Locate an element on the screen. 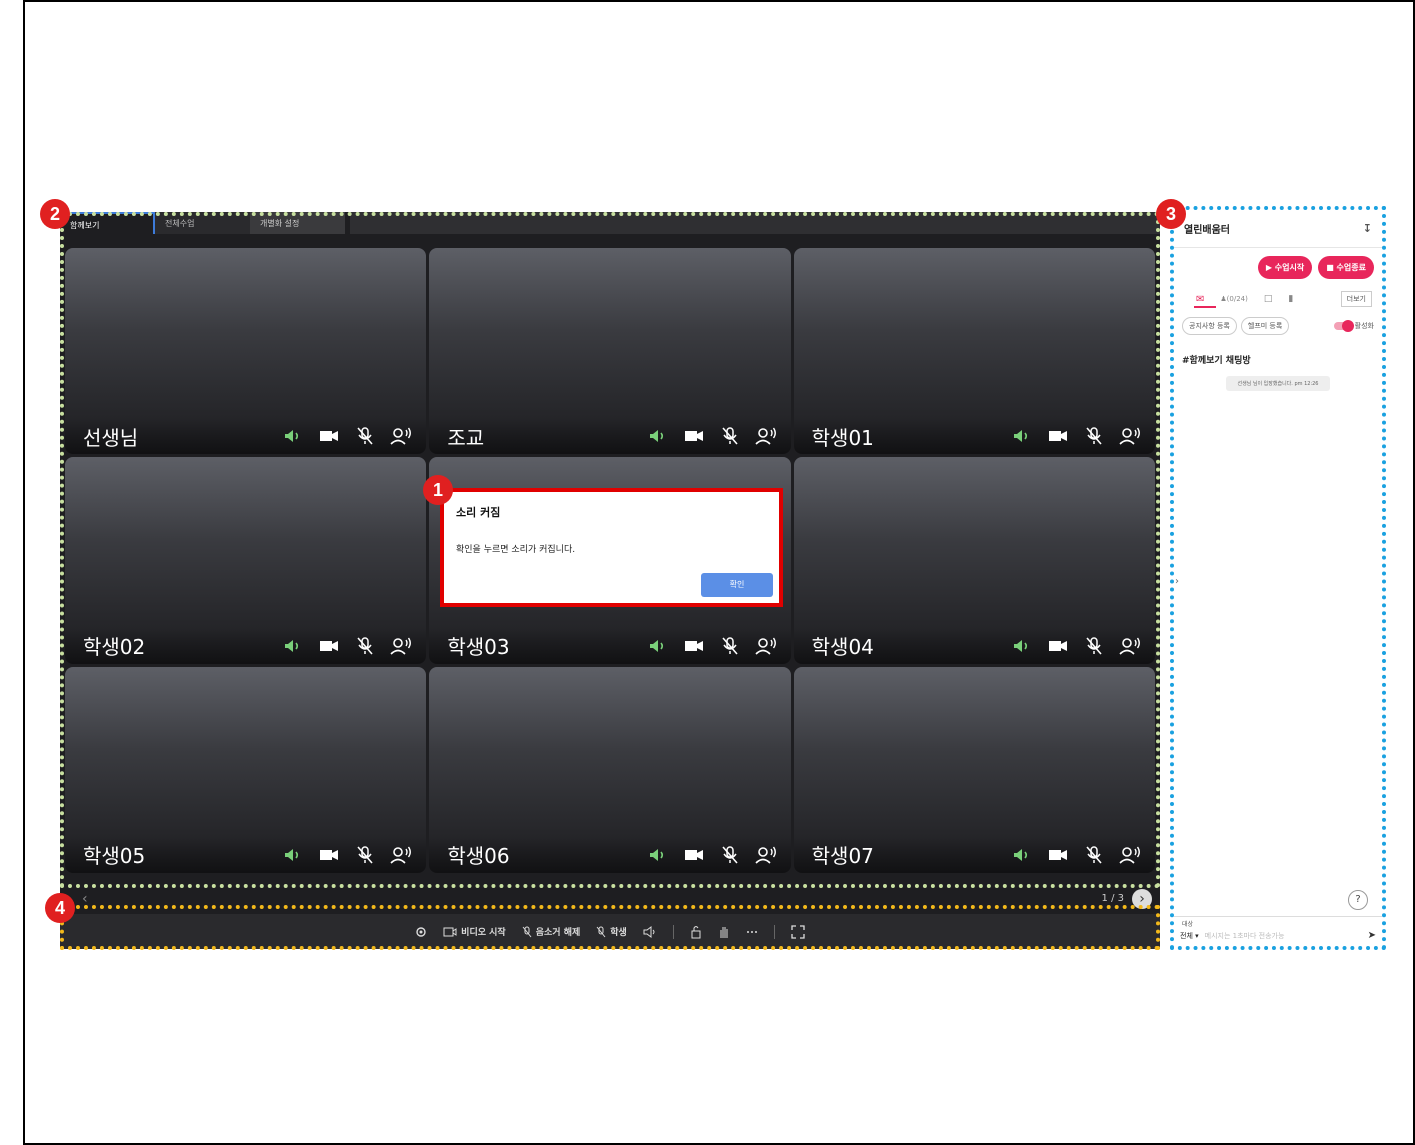 This screenshot has width=1415, height=1145. unlock-icon is located at coordinates (696, 932).